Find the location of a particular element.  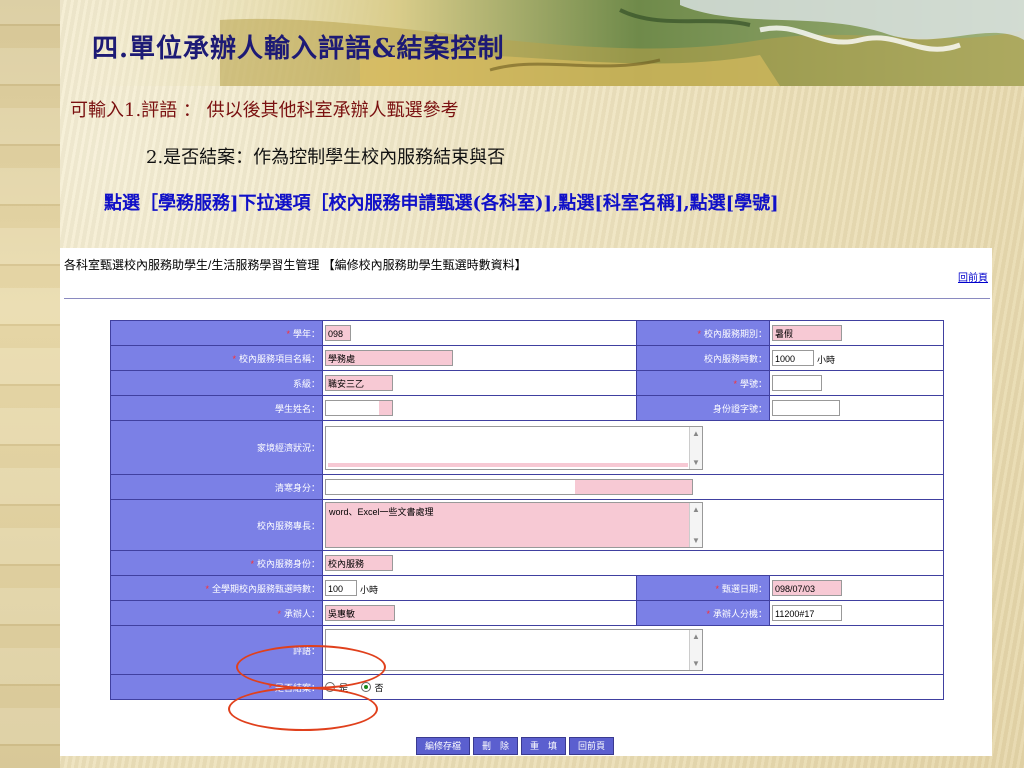

form-row: * 學年： 098 * 校內服務期別： 暑假 is located at coordinates (527, 333).